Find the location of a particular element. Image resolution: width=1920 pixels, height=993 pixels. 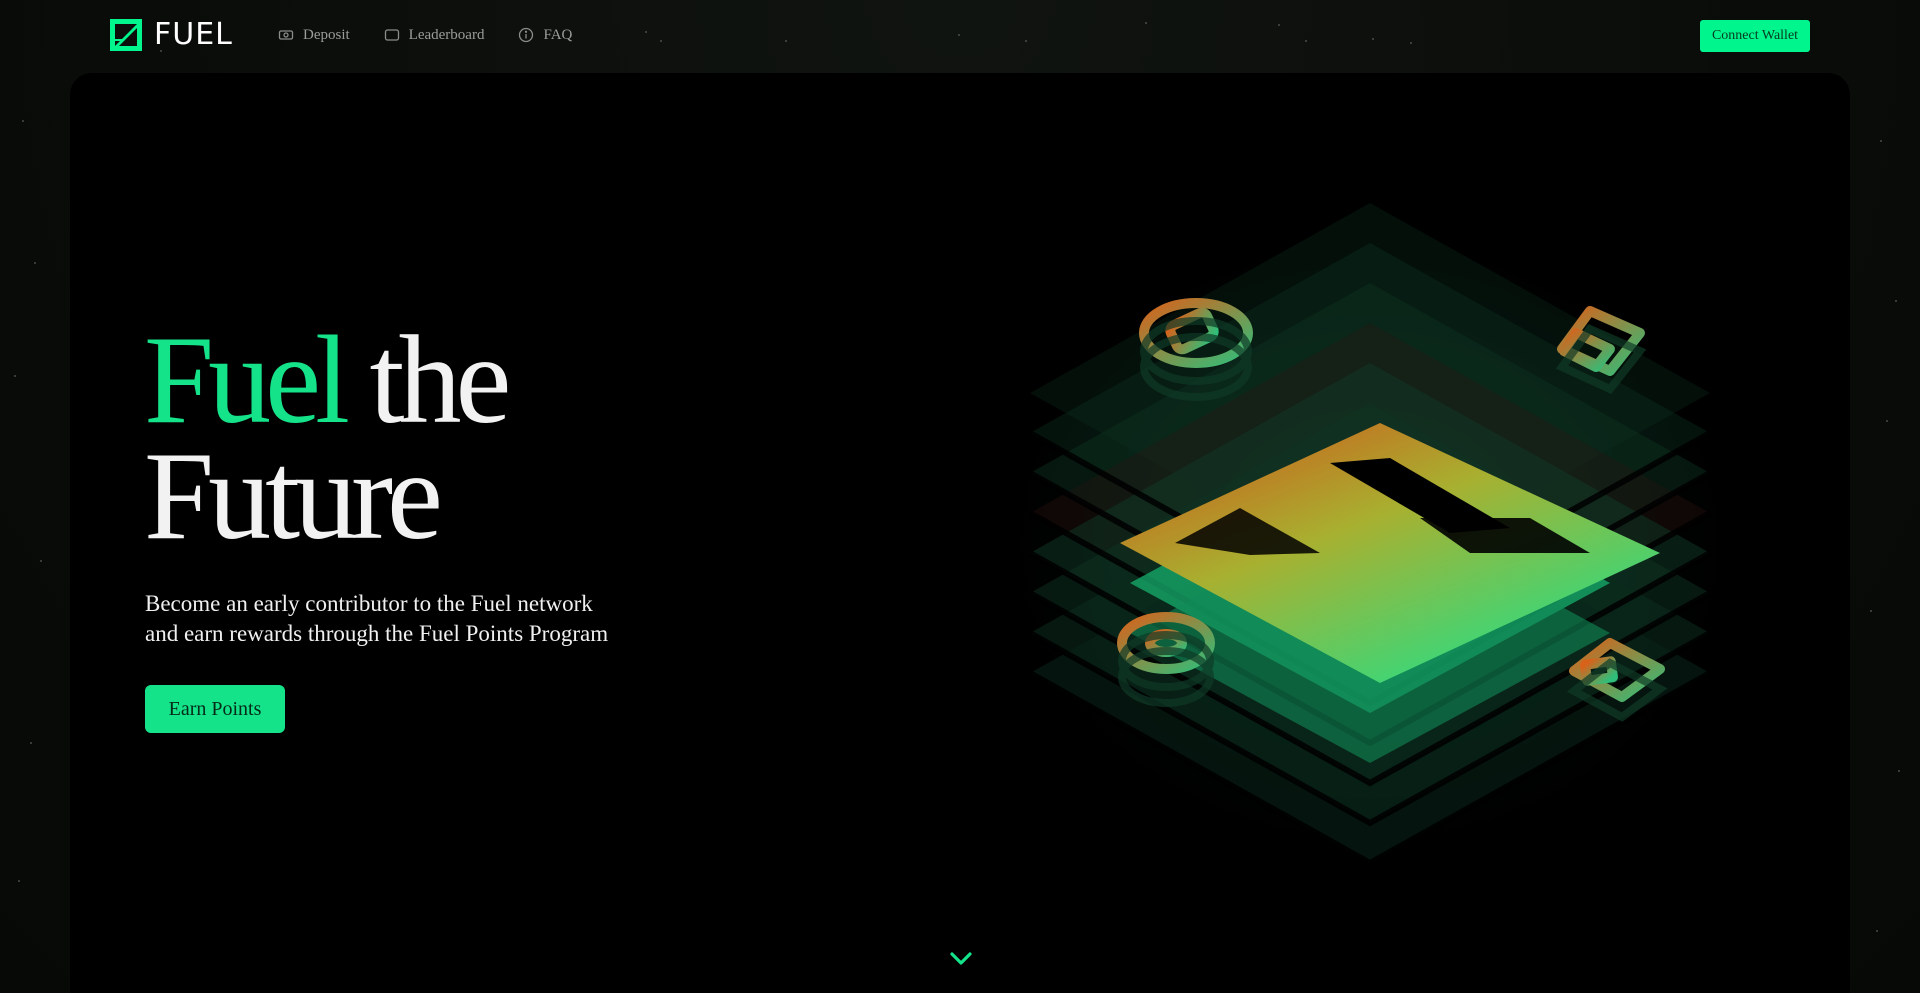

nav-item-label: Deposit is located at coordinates (326, 34).